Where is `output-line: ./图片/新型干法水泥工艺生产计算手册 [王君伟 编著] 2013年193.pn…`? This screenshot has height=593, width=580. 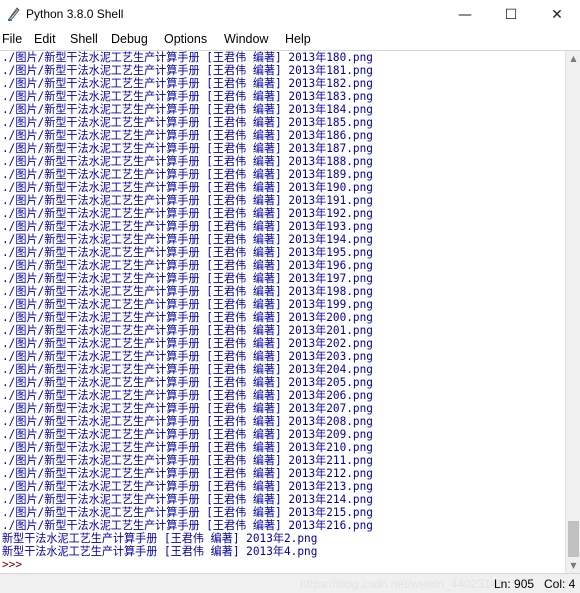 output-line: ./图片/新型干法水泥工艺生产计算手册 [王君伟 编著] 2013年193.pn… is located at coordinates (187, 226).